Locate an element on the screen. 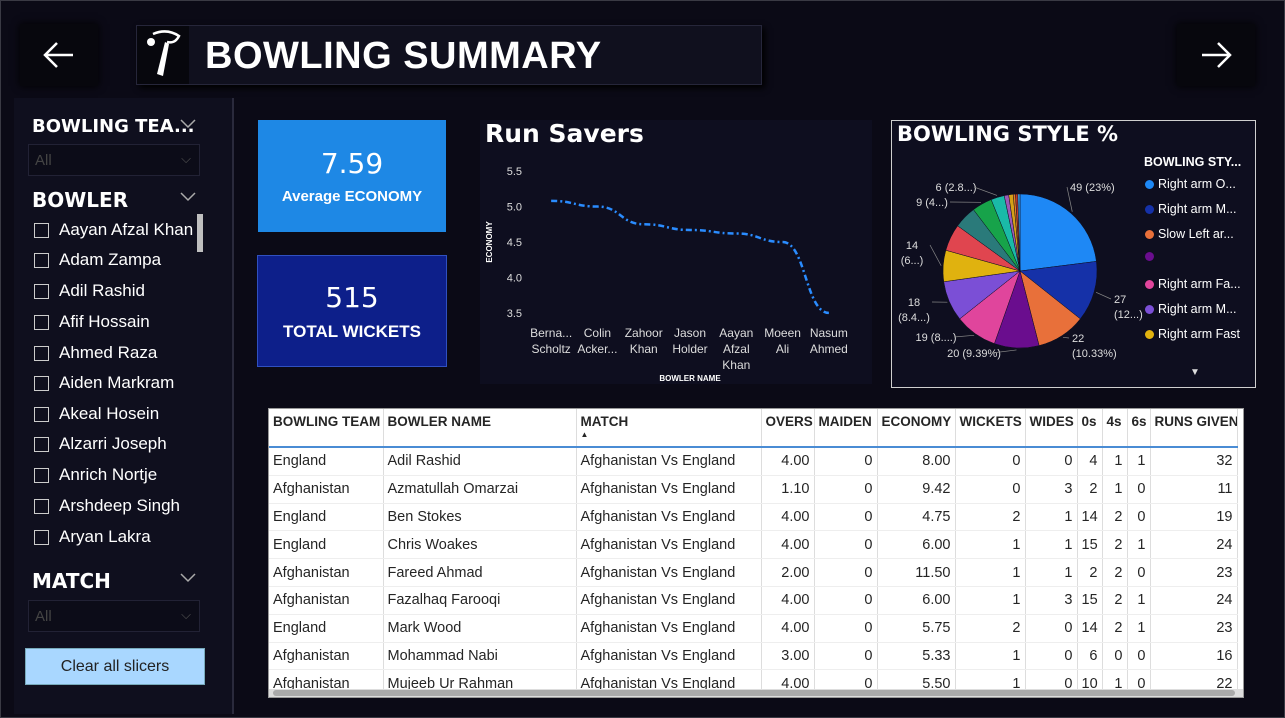  table-horizontal-scrollbar is located at coordinates (756, 693).